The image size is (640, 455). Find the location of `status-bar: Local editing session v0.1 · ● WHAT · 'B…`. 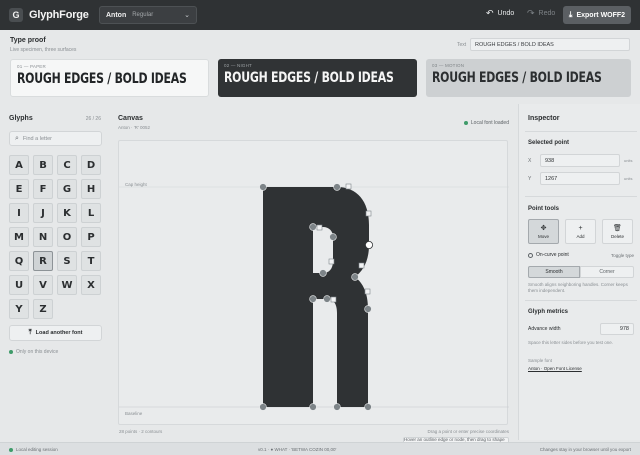

status-bar: Local editing session v0.1 · ● WHAT · 'B… is located at coordinates (320, 448).